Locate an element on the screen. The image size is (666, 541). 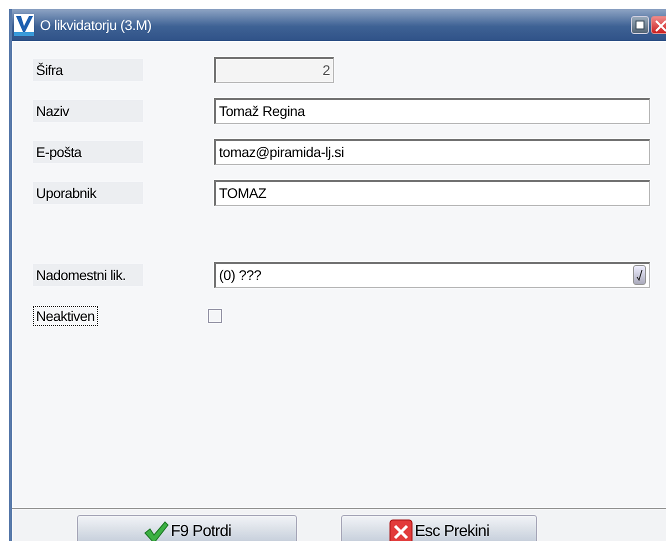
checkbox is located at coordinates (215, 315).